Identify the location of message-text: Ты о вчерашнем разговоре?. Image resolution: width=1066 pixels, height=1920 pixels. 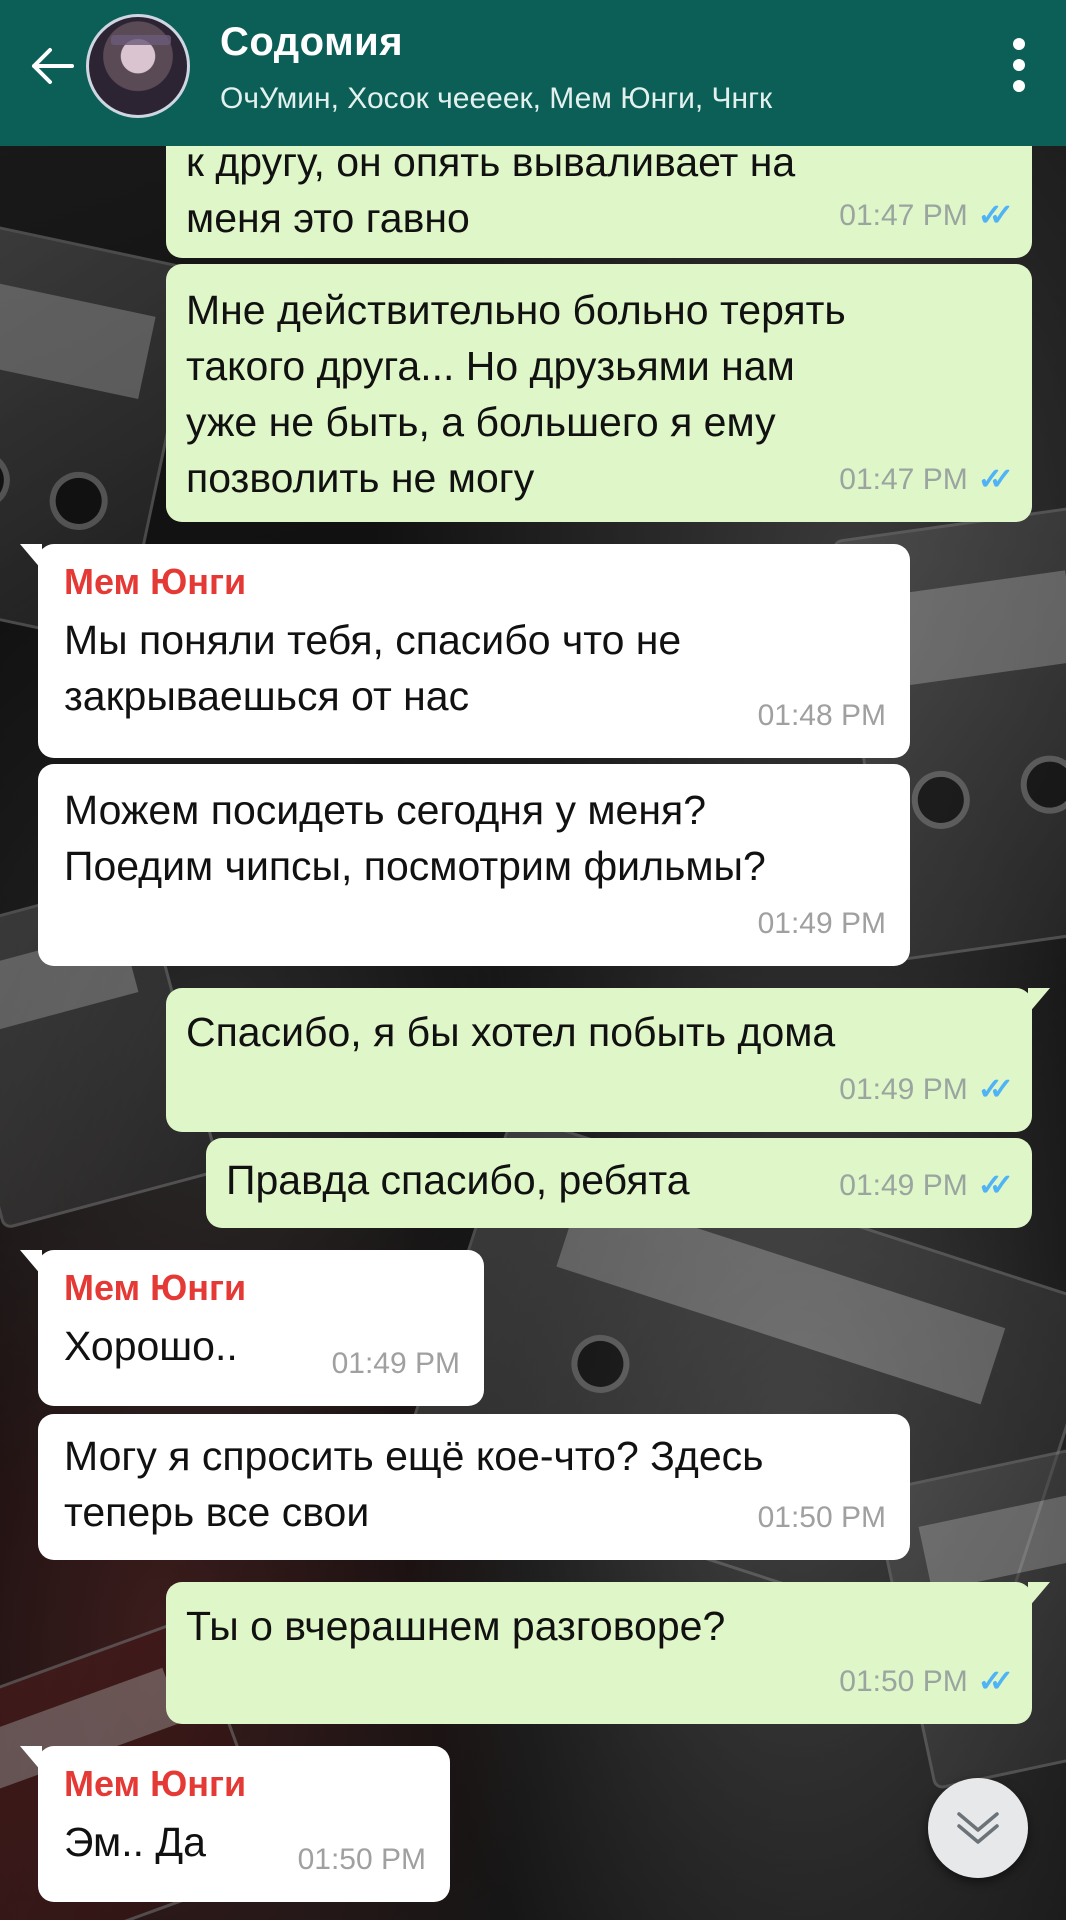
(456, 1626).